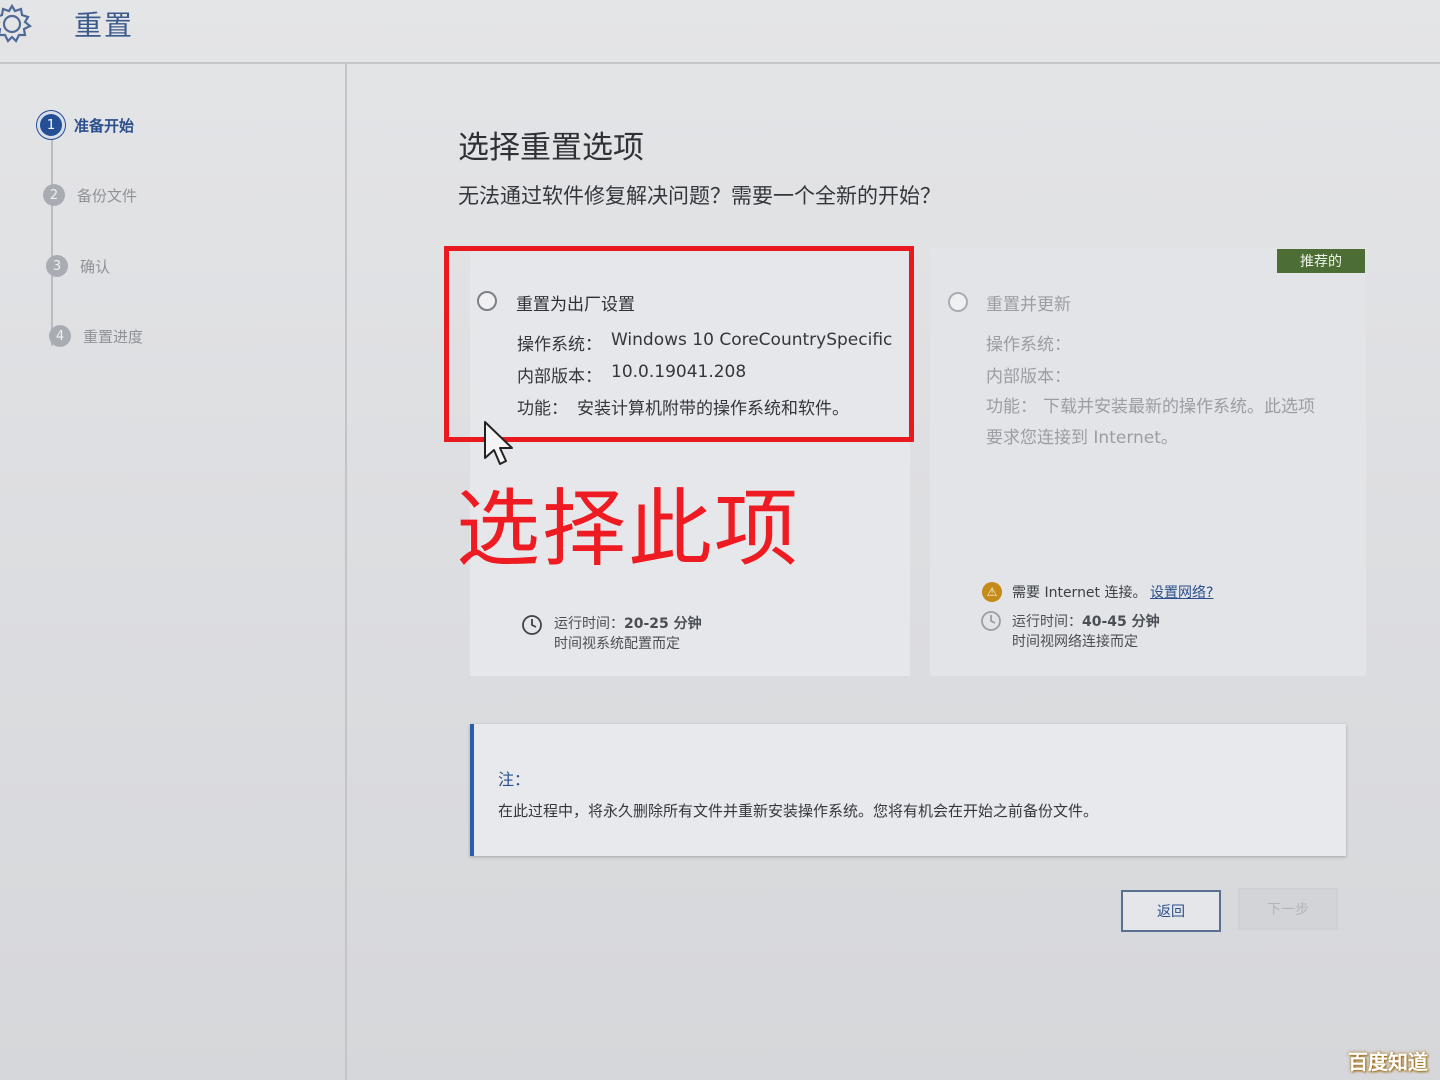 The height and width of the screenshot is (1080, 1440). I want to click on setup-network-link: 设置网络?, so click(1181, 592).